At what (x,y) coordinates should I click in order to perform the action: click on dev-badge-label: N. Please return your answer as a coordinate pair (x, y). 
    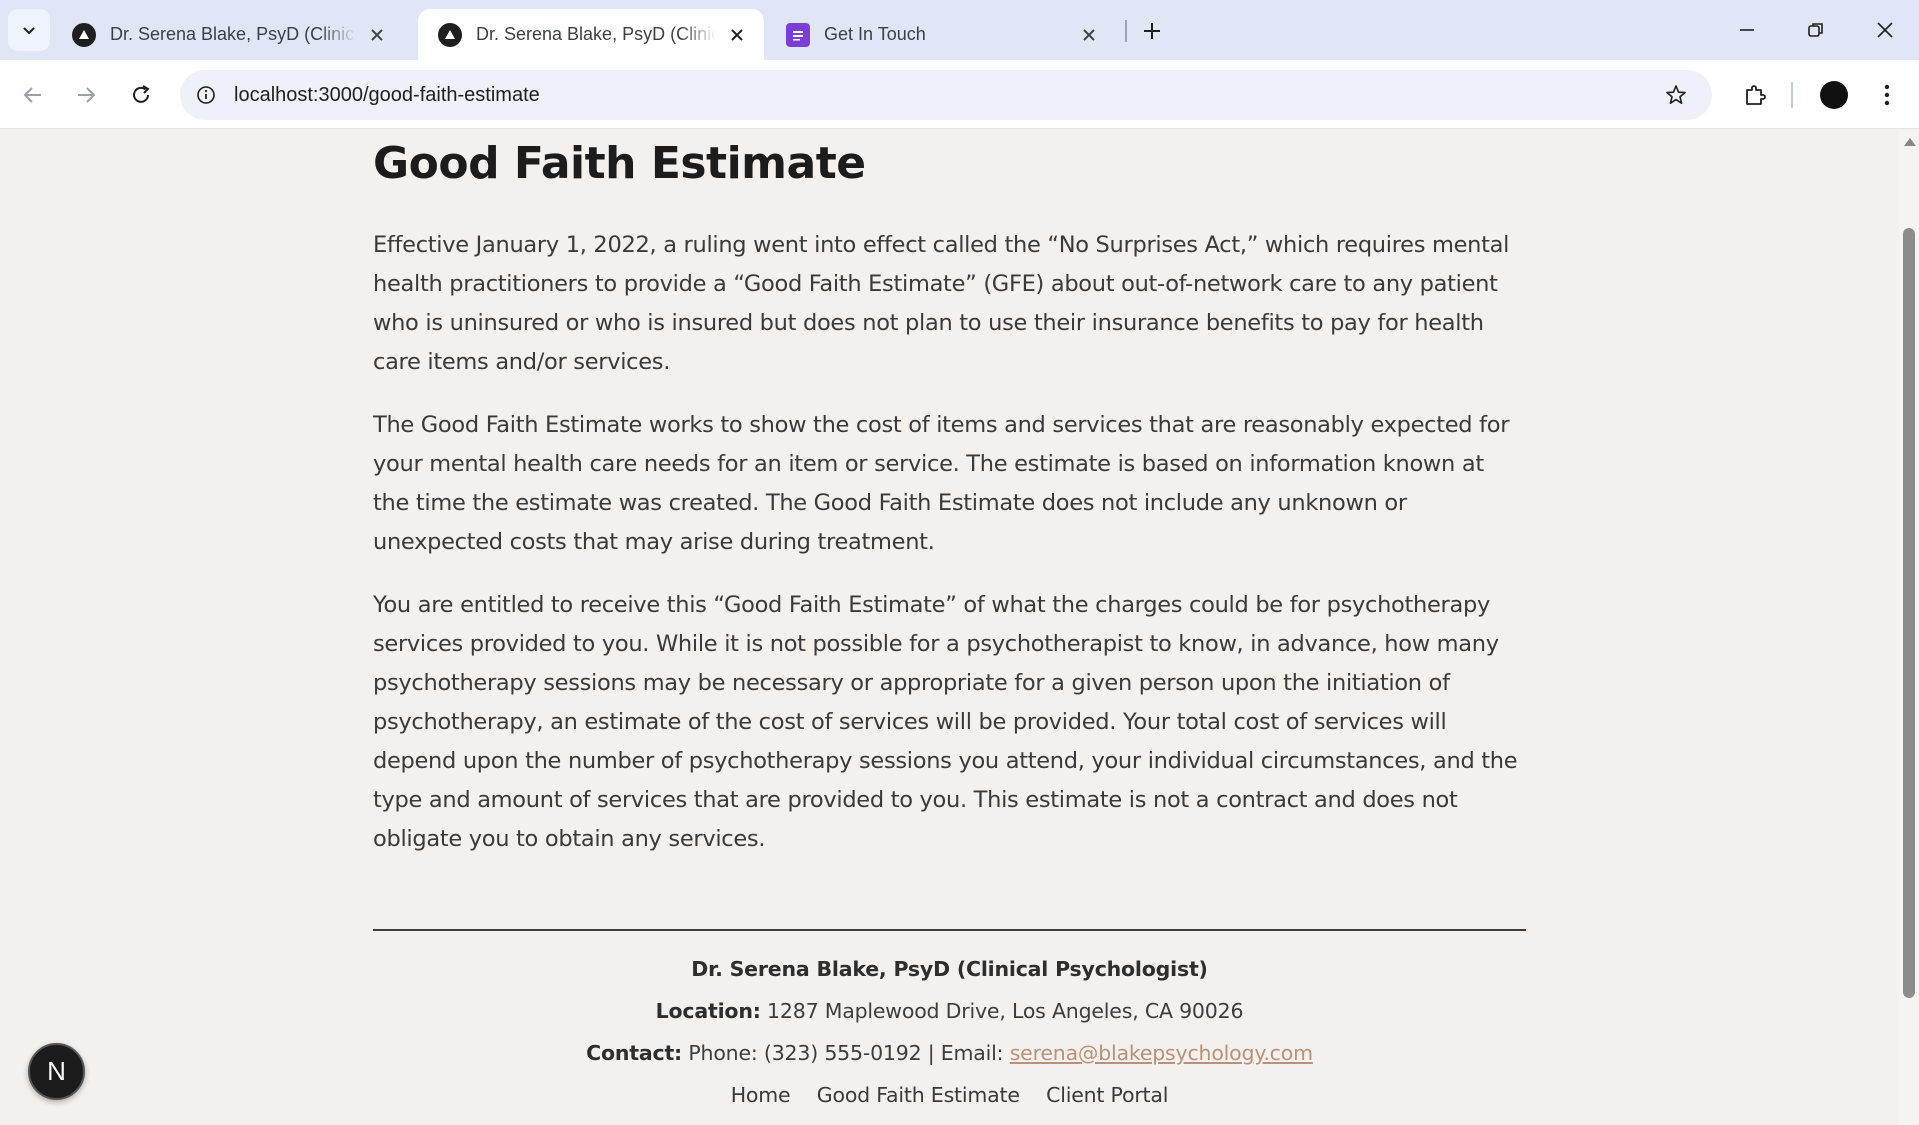
    Looking at the image, I should click on (56, 1071).